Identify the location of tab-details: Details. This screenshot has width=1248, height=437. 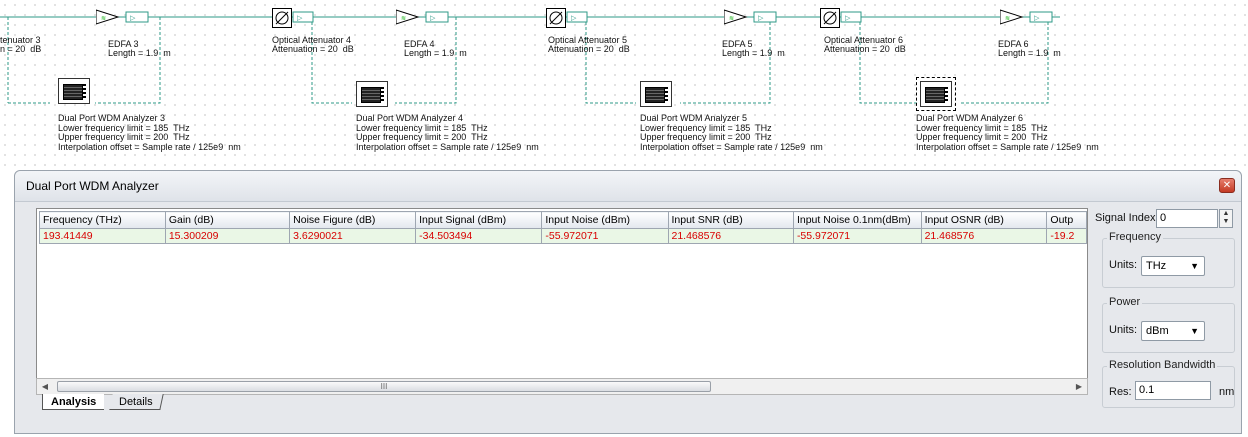
(136, 402).